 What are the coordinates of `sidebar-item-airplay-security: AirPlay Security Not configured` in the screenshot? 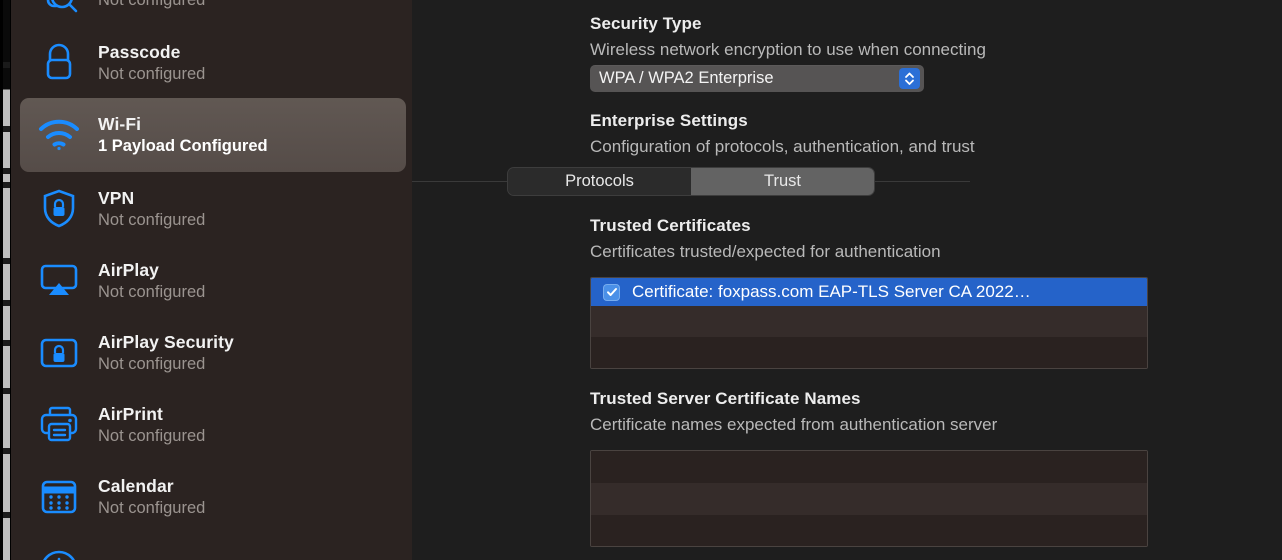 It's located at (213, 353).